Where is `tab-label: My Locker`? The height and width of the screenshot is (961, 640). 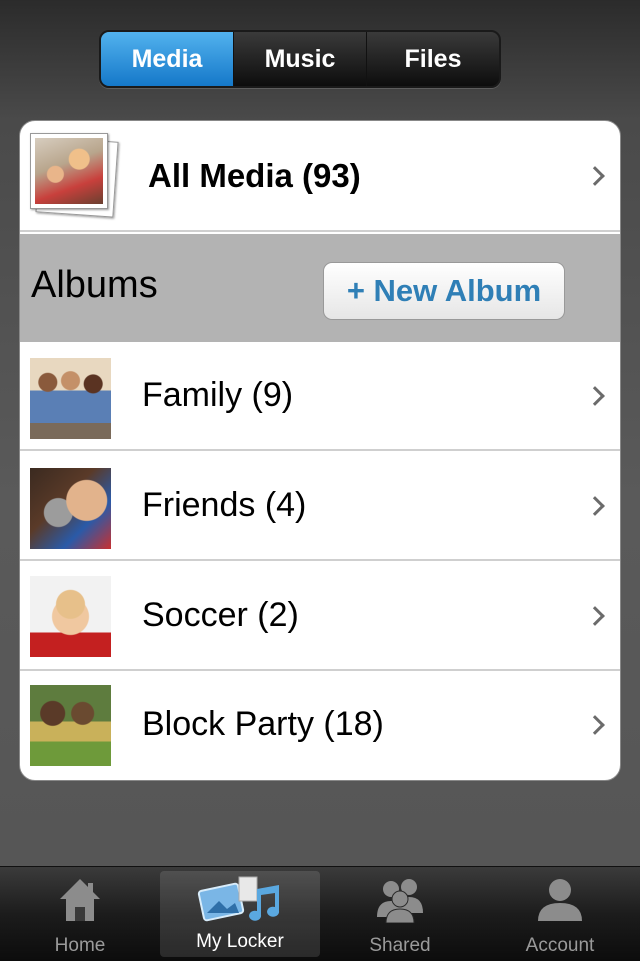 tab-label: My Locker is located at coordinates (240, 941).